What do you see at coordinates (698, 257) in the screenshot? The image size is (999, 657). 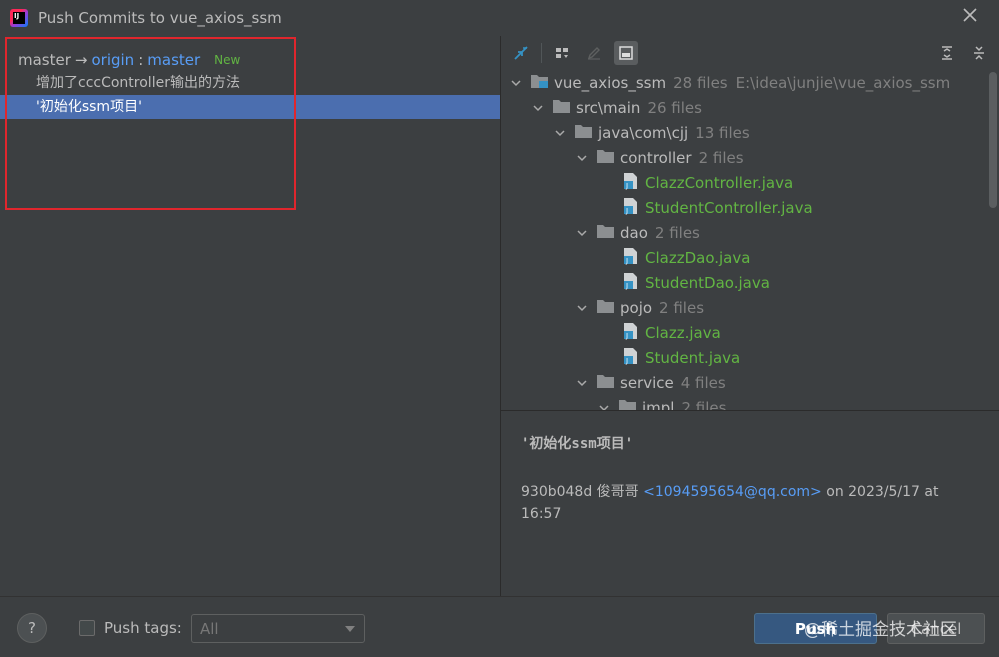 I see `file-name: ClazzDao.java` at bounding box center [698, 257].